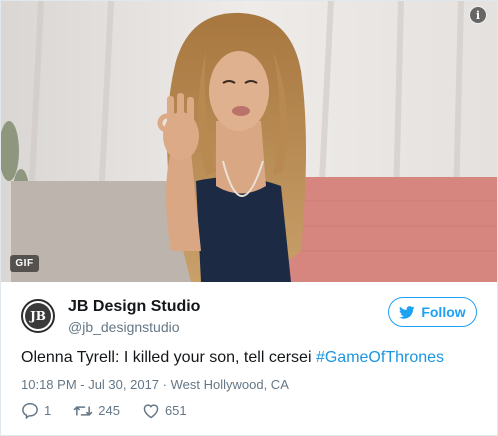  What do you see at coordinates (83, 410) in the screenshot?
I see `retweet-icon` at bounding box center [83, 410].